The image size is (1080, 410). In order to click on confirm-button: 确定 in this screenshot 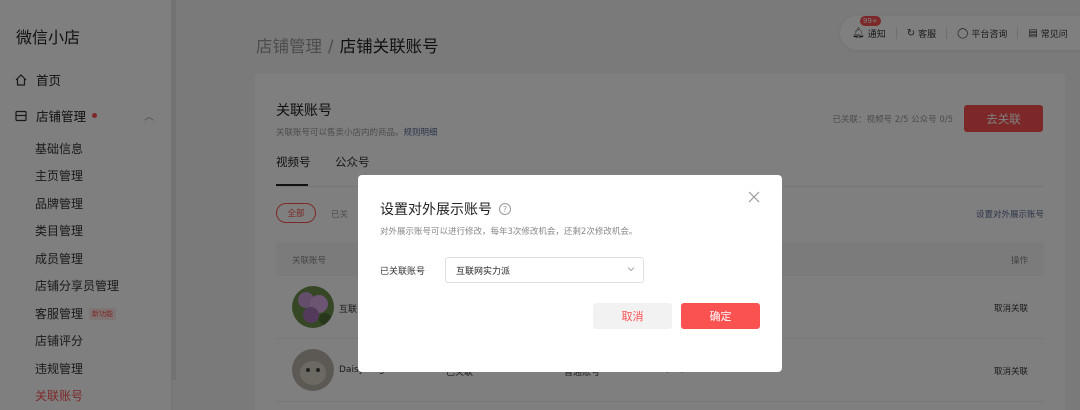, I will do `click(720, 316)`.